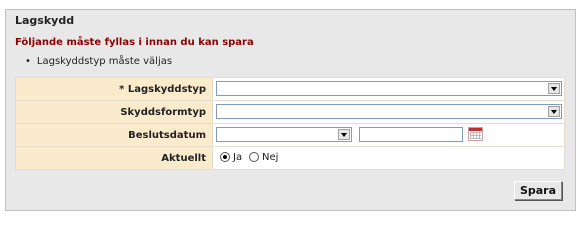  Describe the element at coordinates (45, 20) in the screenshot. I see `panel-title: Lagskydd` at that location.